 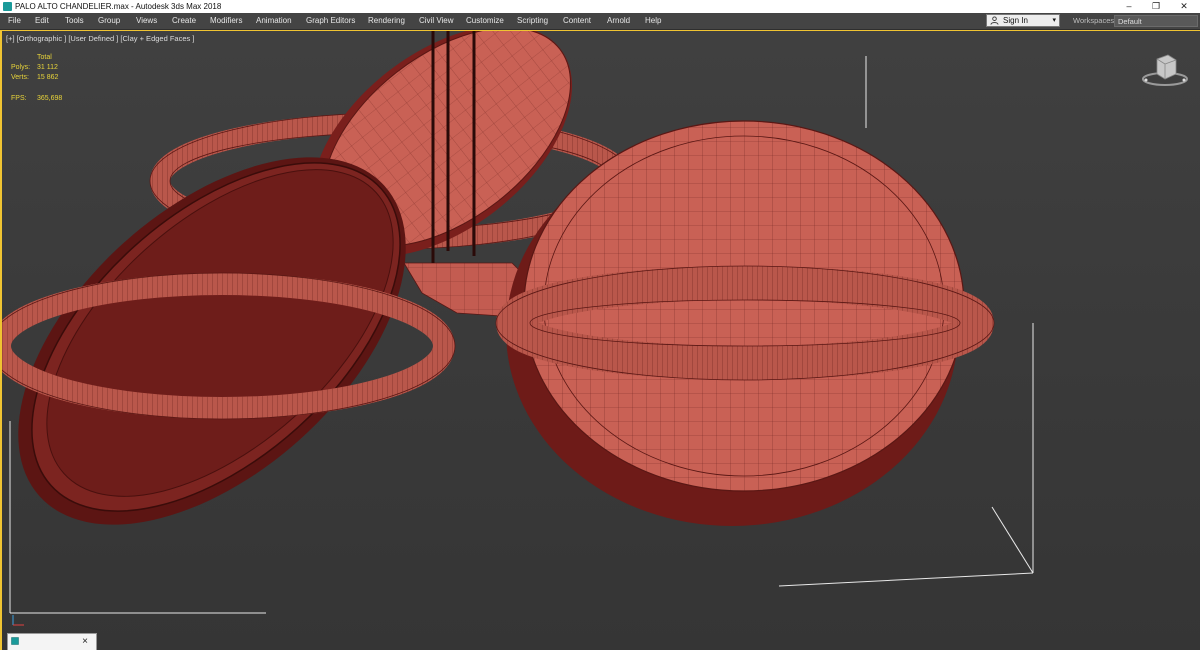 What do you see at coordinates (21, 67) in the screenshot?
I see `stats-polys-label: Polys:` at bounding box center [21, 67].